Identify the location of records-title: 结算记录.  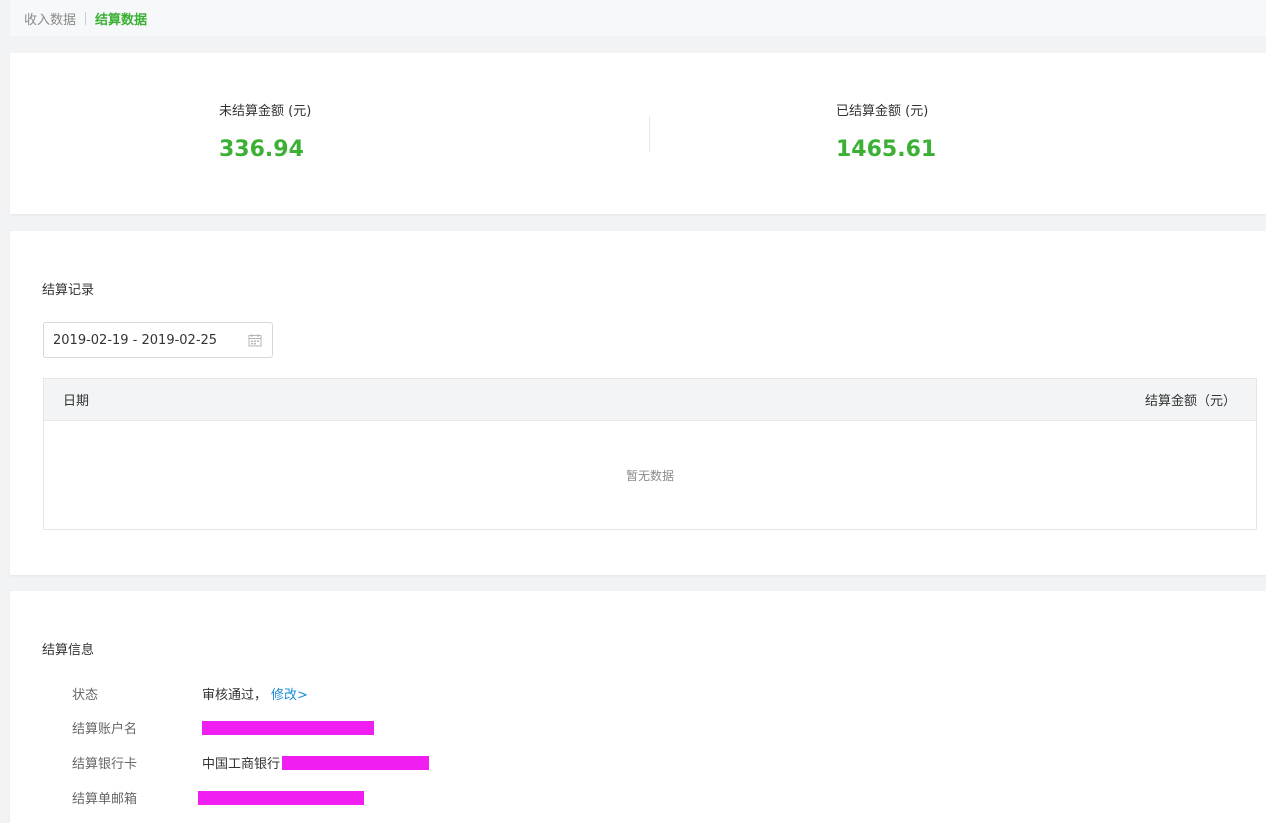
(68, 290).